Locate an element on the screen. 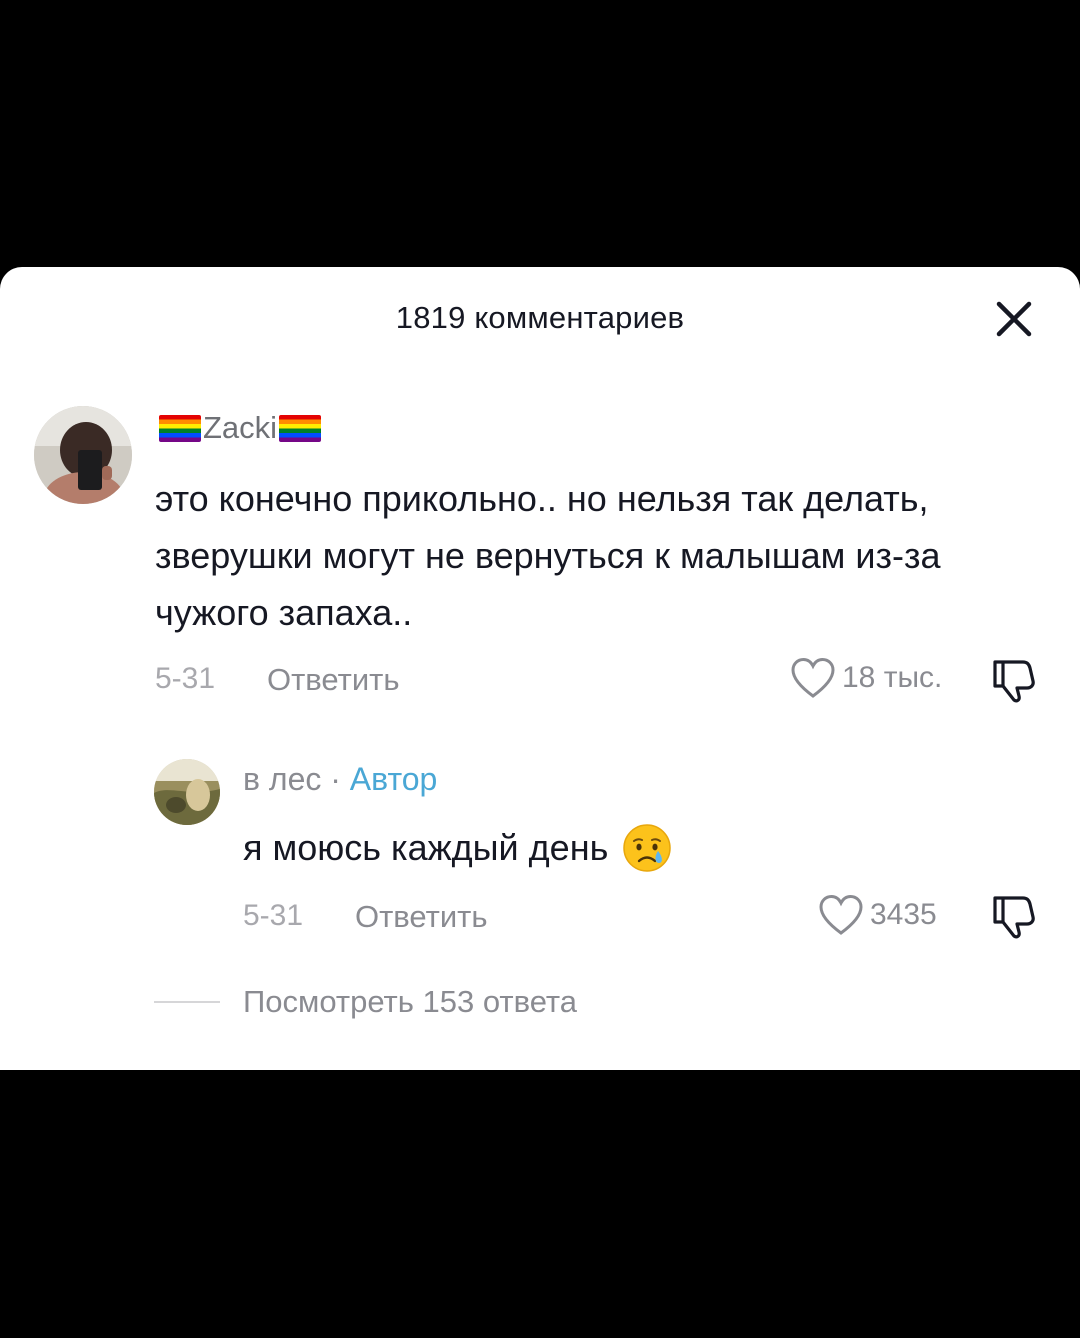 This screenshot has width=1080, height=1338. username-text: Zacki is located at coordinates (240, 427).